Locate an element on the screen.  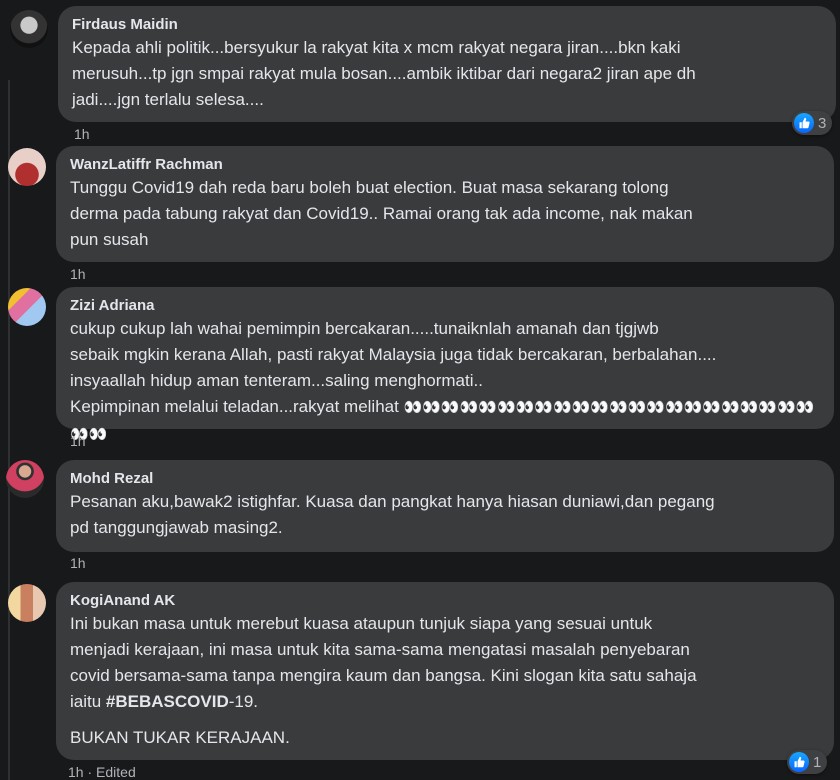
reaction-summary: 1 is located at coordinates (807, 762).